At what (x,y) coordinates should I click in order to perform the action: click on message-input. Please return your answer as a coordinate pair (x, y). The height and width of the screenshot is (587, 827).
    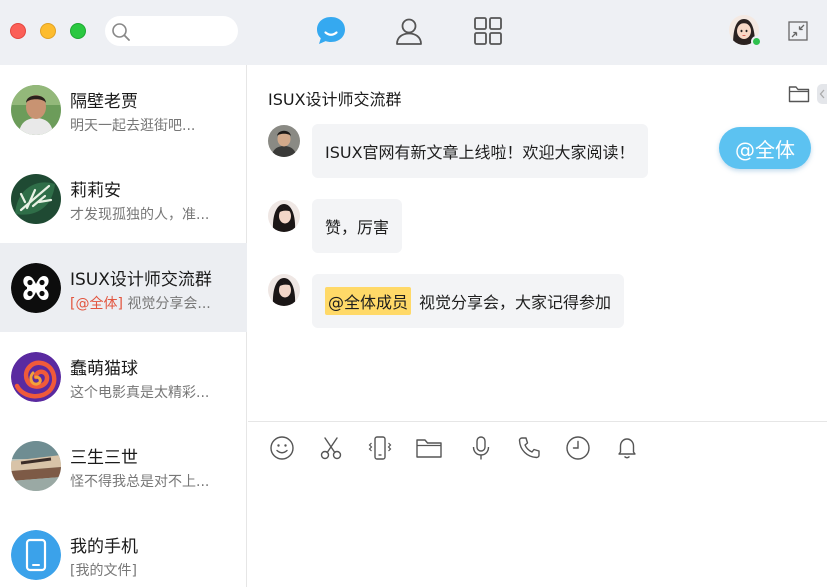
    Looking at the image, I should click on (537, 526).